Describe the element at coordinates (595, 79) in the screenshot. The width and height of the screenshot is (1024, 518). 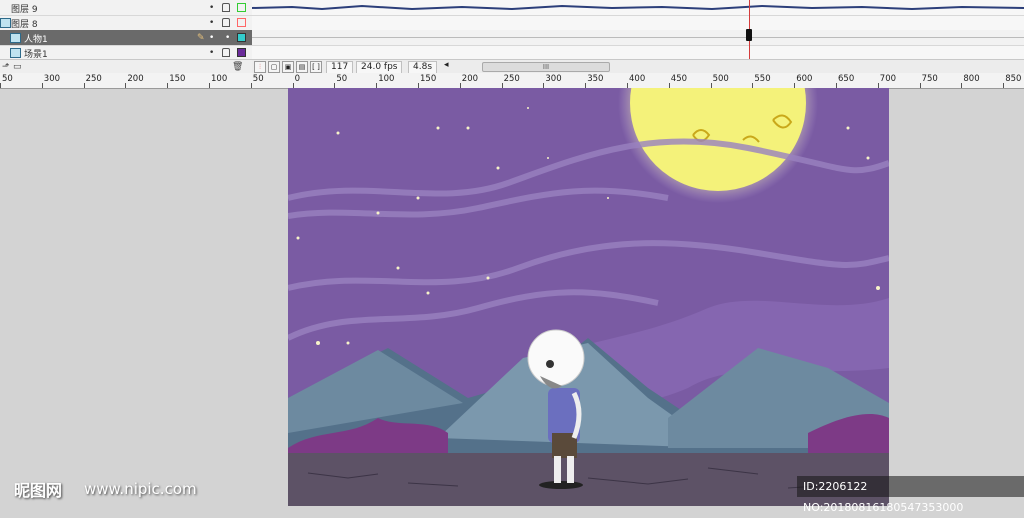
I see `ruler-label: 350` at that location.